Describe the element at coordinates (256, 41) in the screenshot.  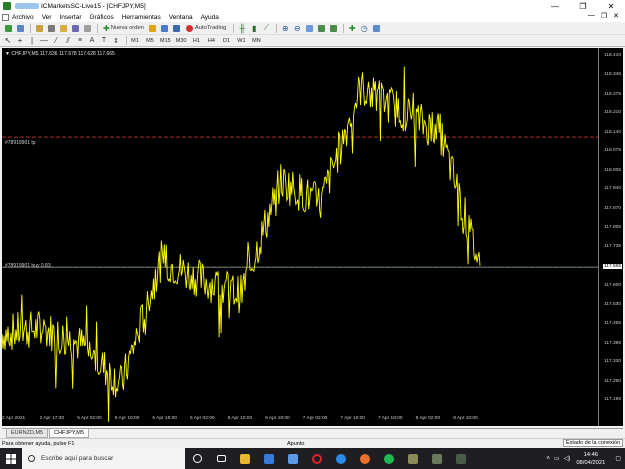
I see `tf-mn: MN` at that location.